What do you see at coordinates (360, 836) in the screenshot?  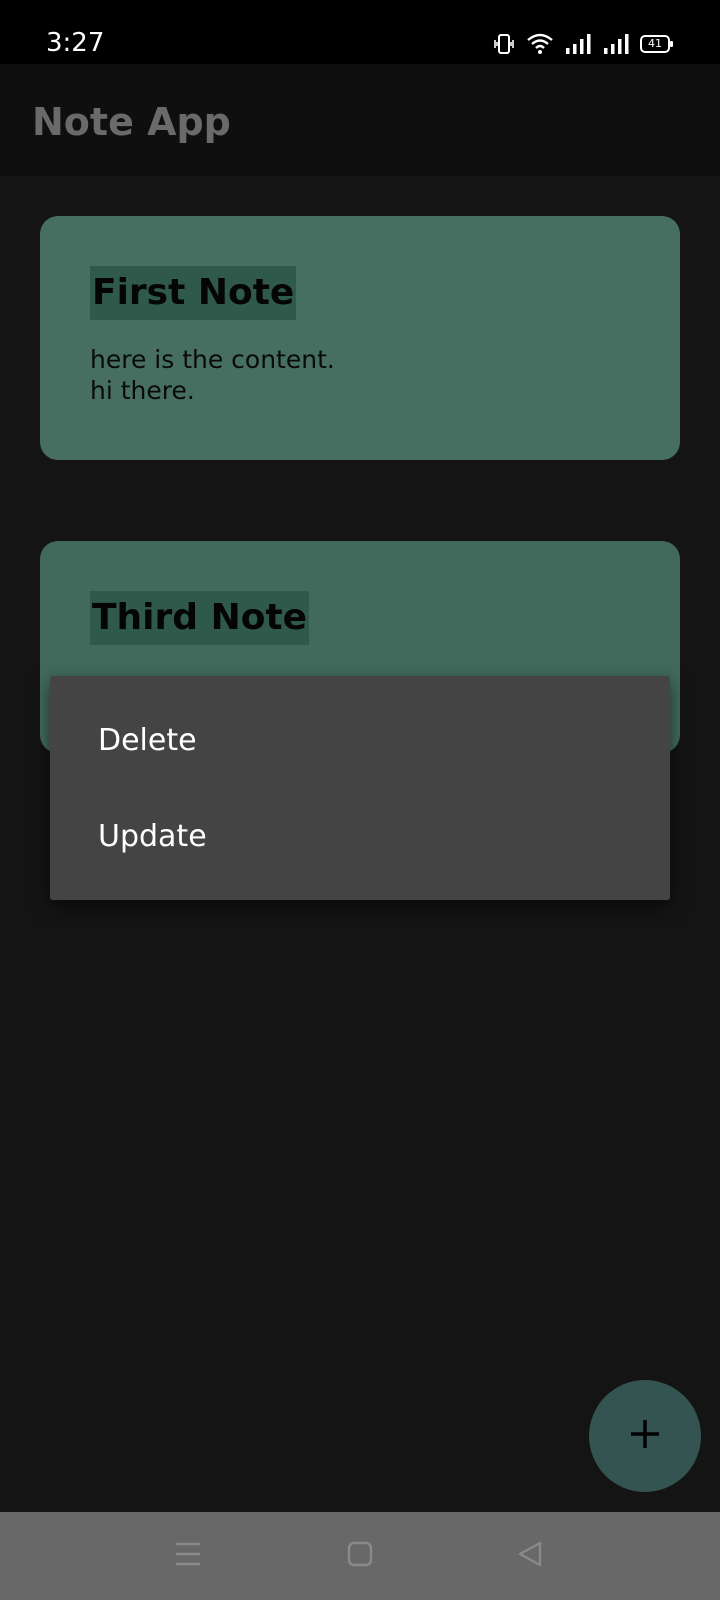 I see `update-menu-item: Update` at bounding box center [360, 836].